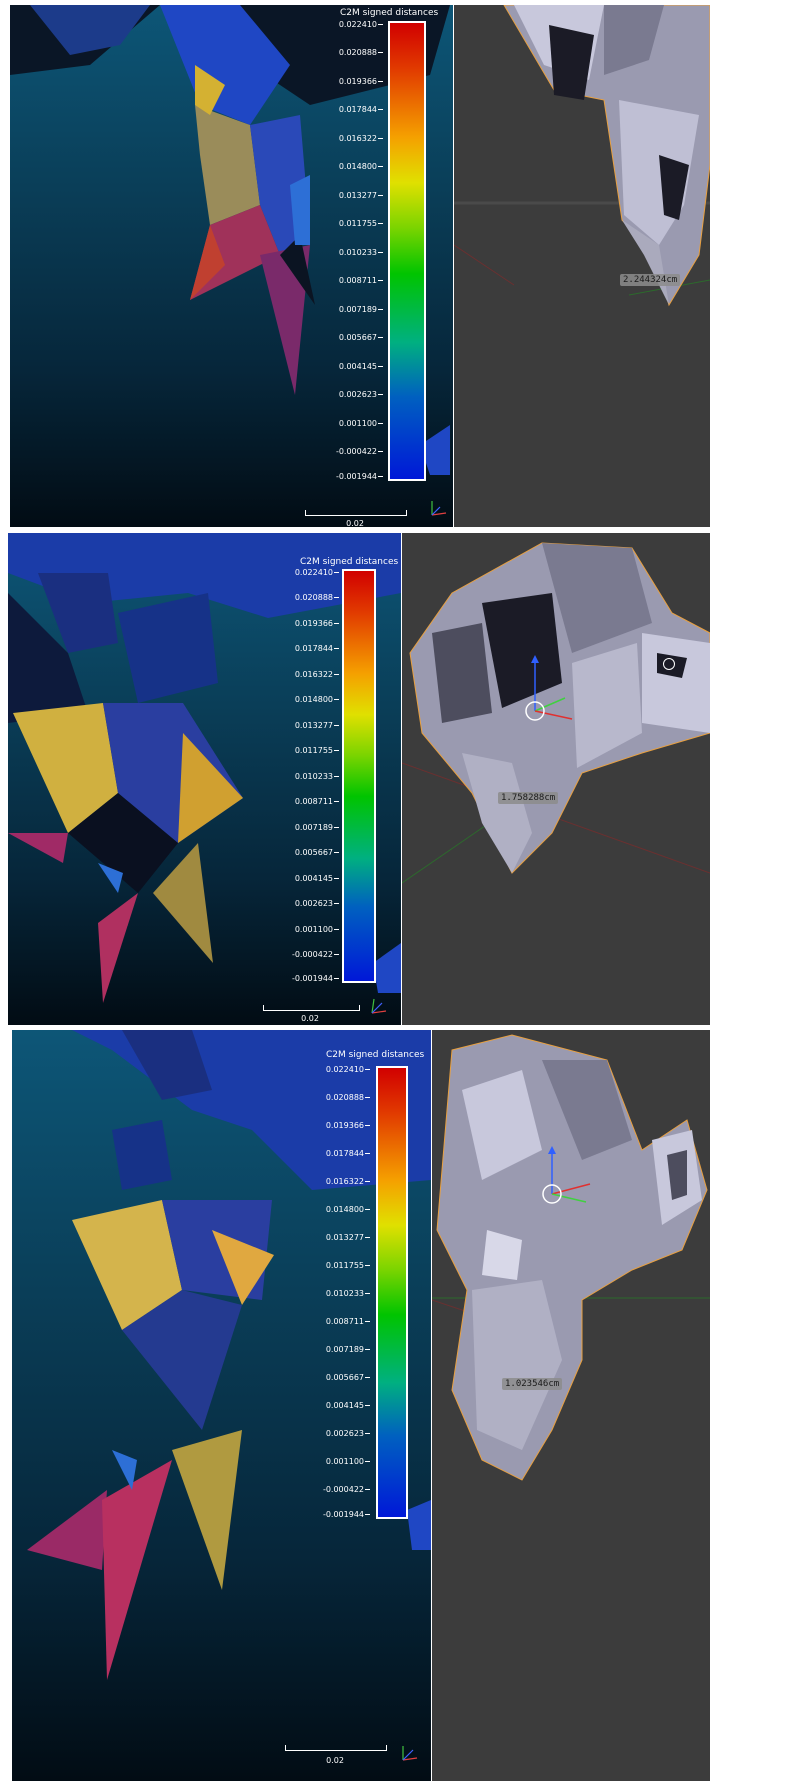 The height and width of the screenshot is (1781, 806). I want to click on measurement-label: 2.244324cm, so click(650, 280).